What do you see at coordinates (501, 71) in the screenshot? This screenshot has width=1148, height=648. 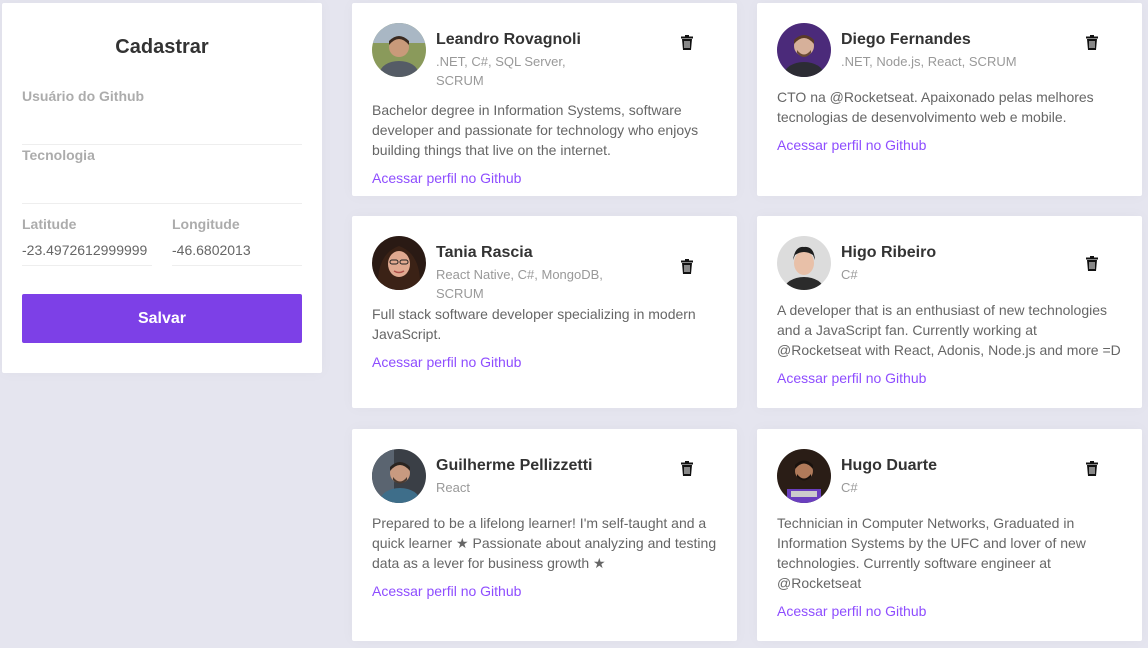 I see `dev-techs: .NET, C#, SQL Server, SCRUM` at bounding box center [501, 71].